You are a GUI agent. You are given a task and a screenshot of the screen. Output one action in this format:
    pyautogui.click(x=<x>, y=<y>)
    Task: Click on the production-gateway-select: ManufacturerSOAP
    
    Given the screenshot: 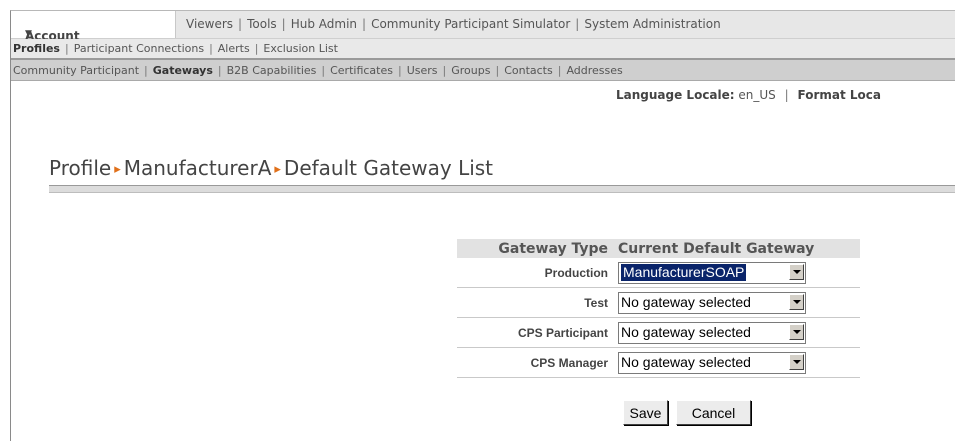 What is the action you would take?
    pyautogui.click(x=712, y=272)
    